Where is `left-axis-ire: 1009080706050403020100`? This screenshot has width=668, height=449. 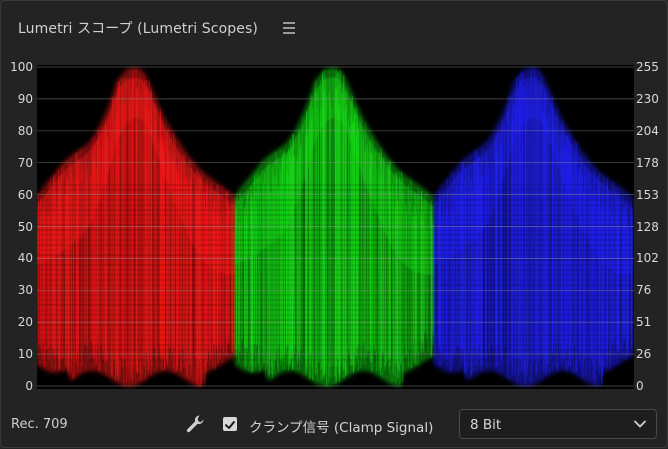
left-axis-ire: 1009080706050403020100 is located at coordinates (19, 225).